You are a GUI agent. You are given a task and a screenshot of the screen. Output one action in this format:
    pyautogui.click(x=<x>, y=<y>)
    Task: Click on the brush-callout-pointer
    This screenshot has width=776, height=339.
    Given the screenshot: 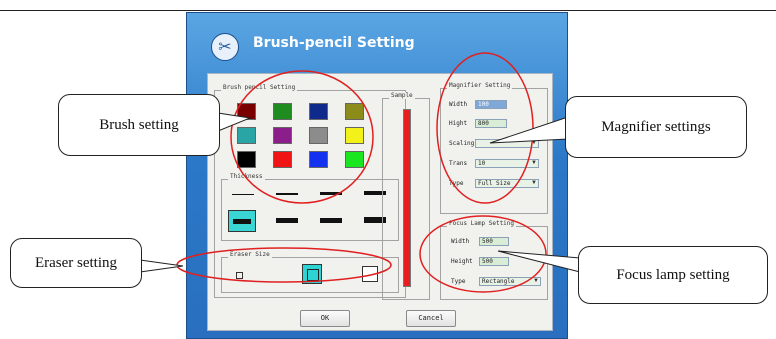 What is the action you would take?
    pyautogui.click(x=234, y=122)
    